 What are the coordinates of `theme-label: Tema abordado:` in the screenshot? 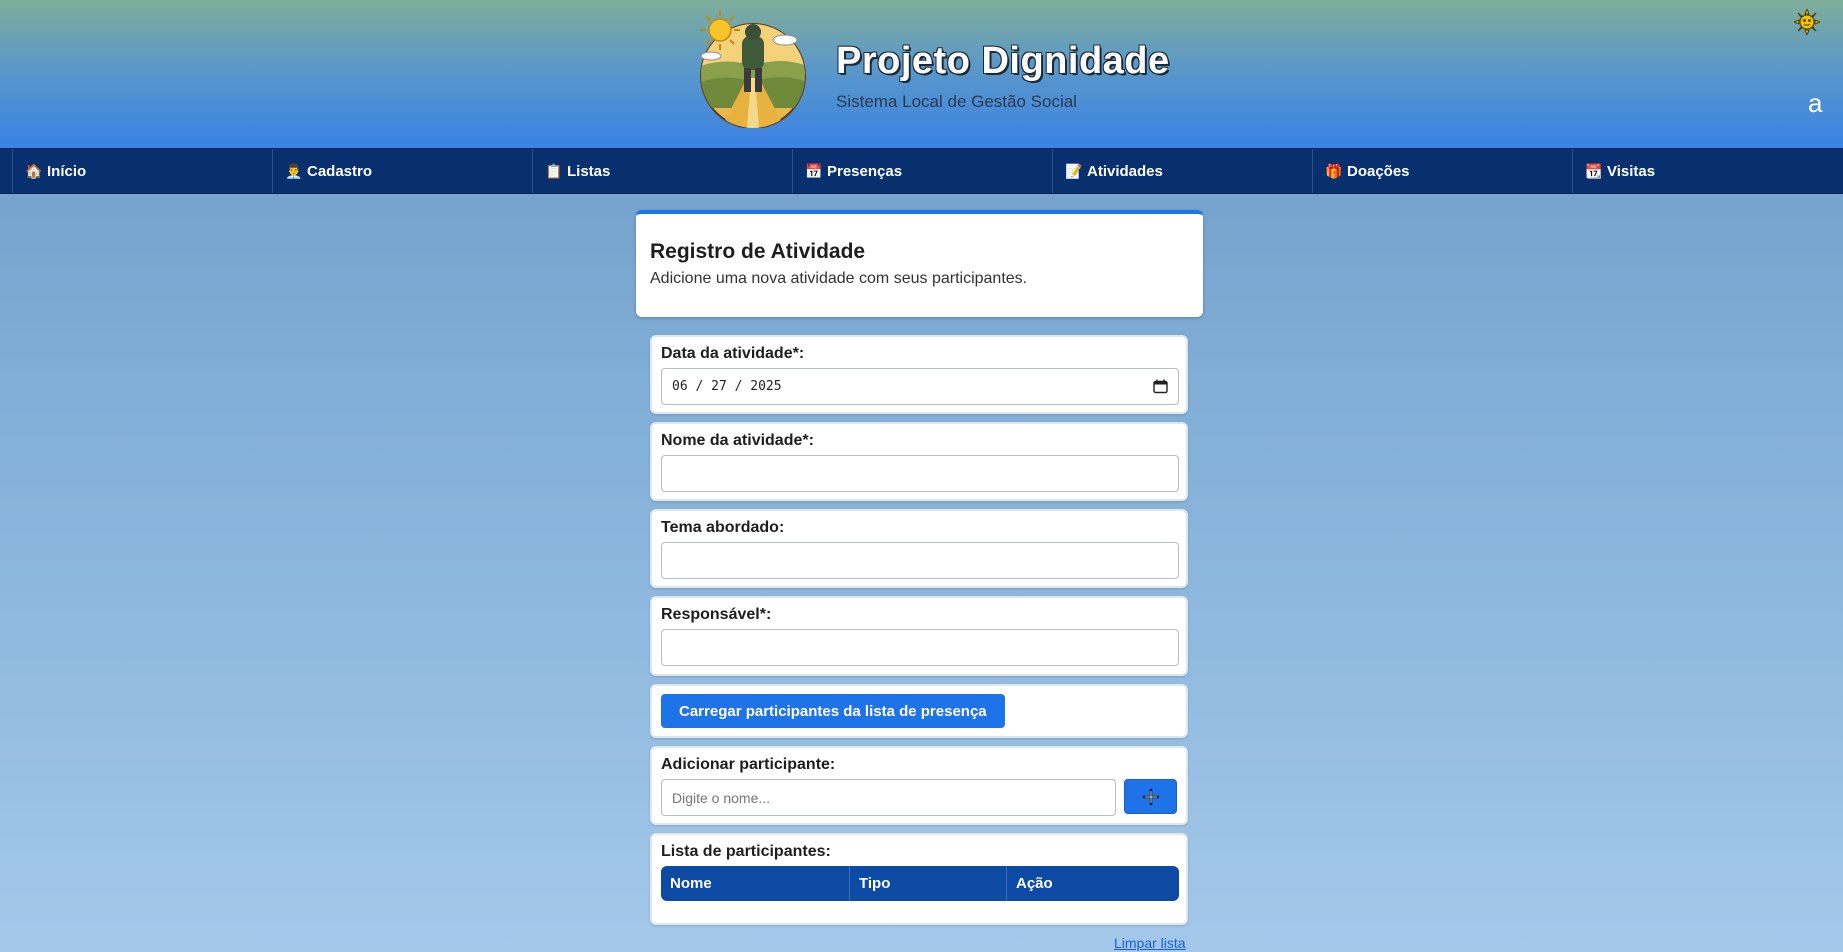 It's located at (723, 527).